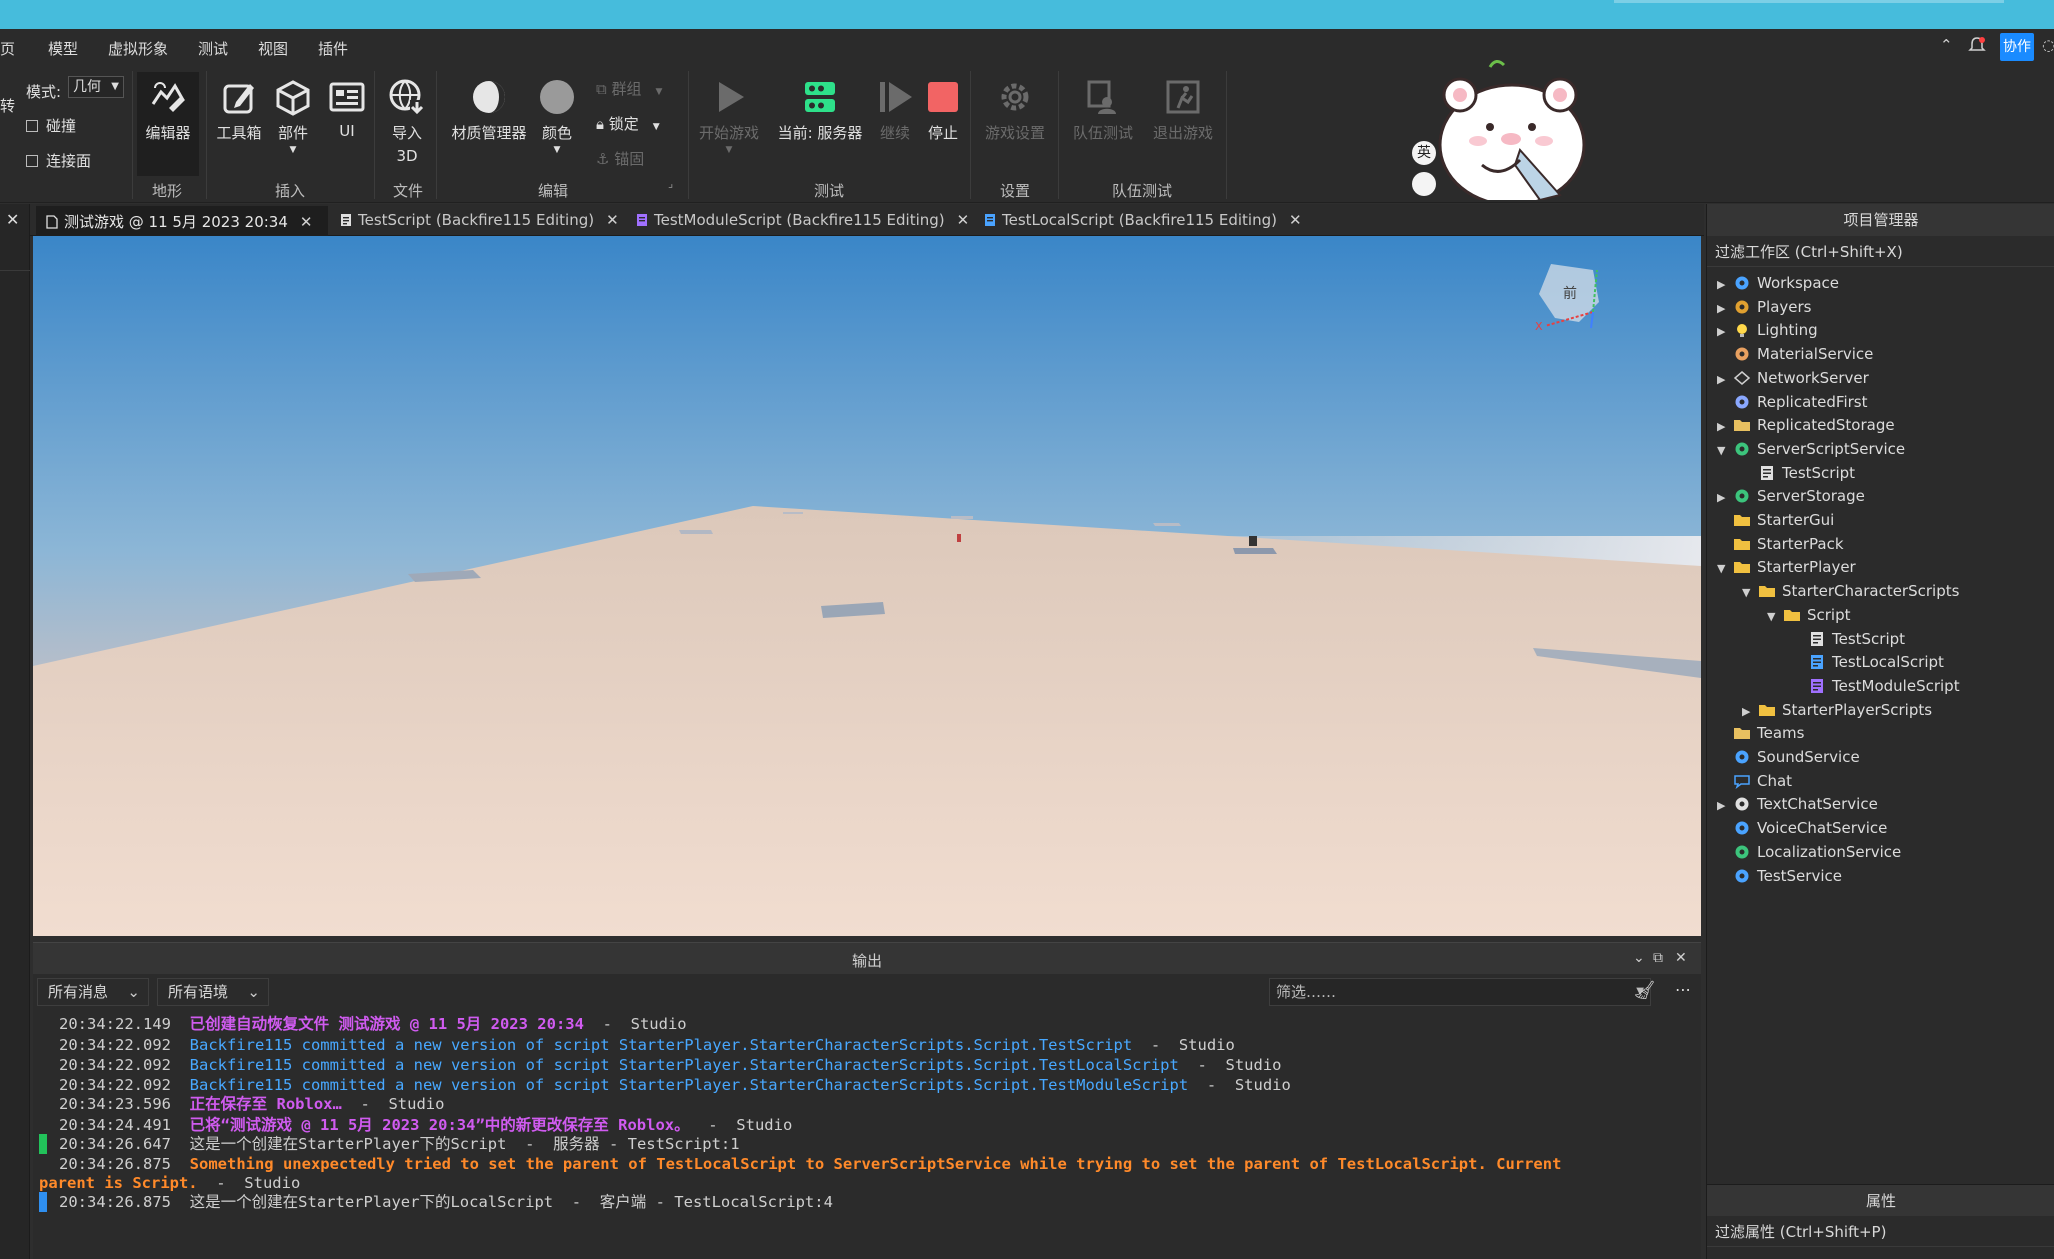 The width and height of the screenshot is (2054, 1259). Describe the element at coordinates (213, 48) in the screenshot. I see `menu-tab-test: 测试` at that location.